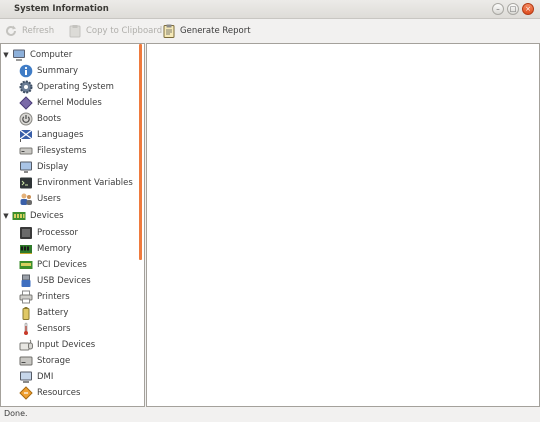 The height and width of the screenshot is (422, 540). Describe the element at coordinates (26, 361) in the screenshot. I see `storage-icon` at that location.